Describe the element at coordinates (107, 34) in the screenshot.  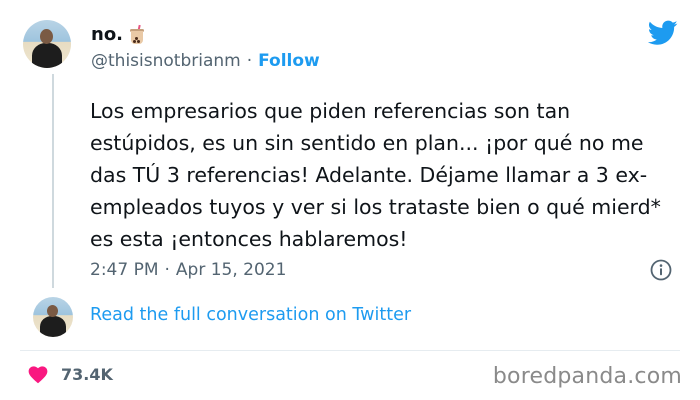
I see `author-display-name: no.` at that location.